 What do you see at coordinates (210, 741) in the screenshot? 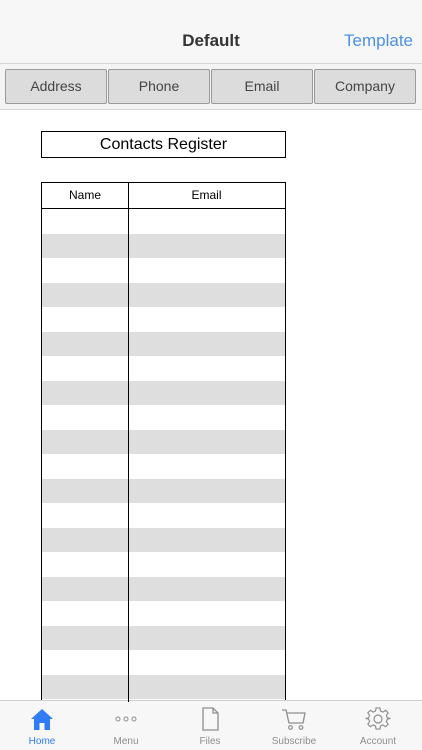
I see `tab-files-label: Files` at bounding box center [210, 741].